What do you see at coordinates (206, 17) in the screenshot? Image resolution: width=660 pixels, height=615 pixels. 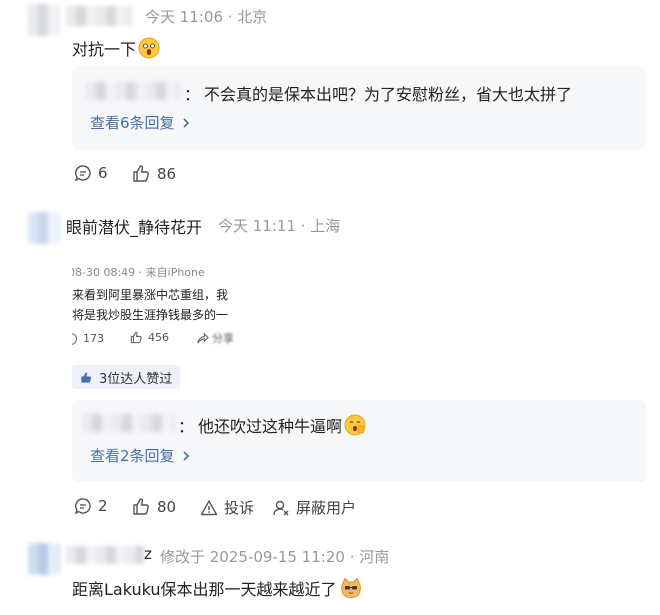 I see `comment-meta: 今天 11:06 · 北京` at bounding box center [206, 17].